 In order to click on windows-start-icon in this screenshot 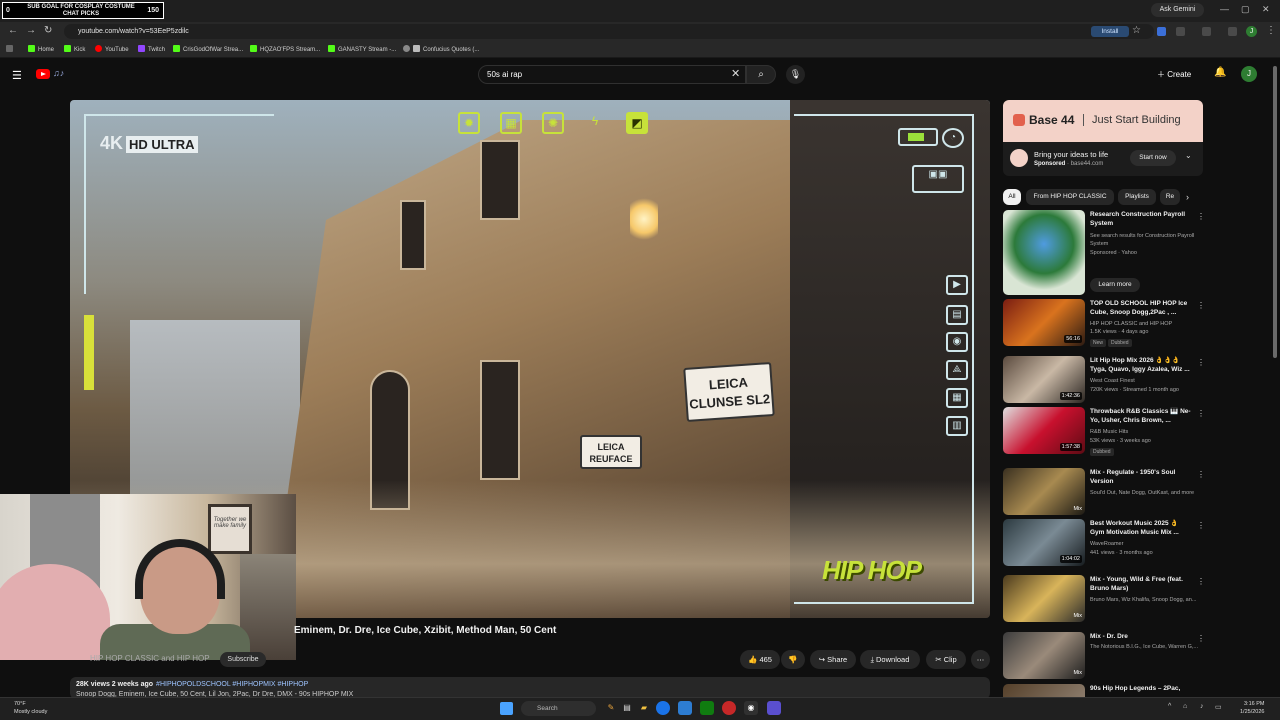, I will do `click(506, 708)`.